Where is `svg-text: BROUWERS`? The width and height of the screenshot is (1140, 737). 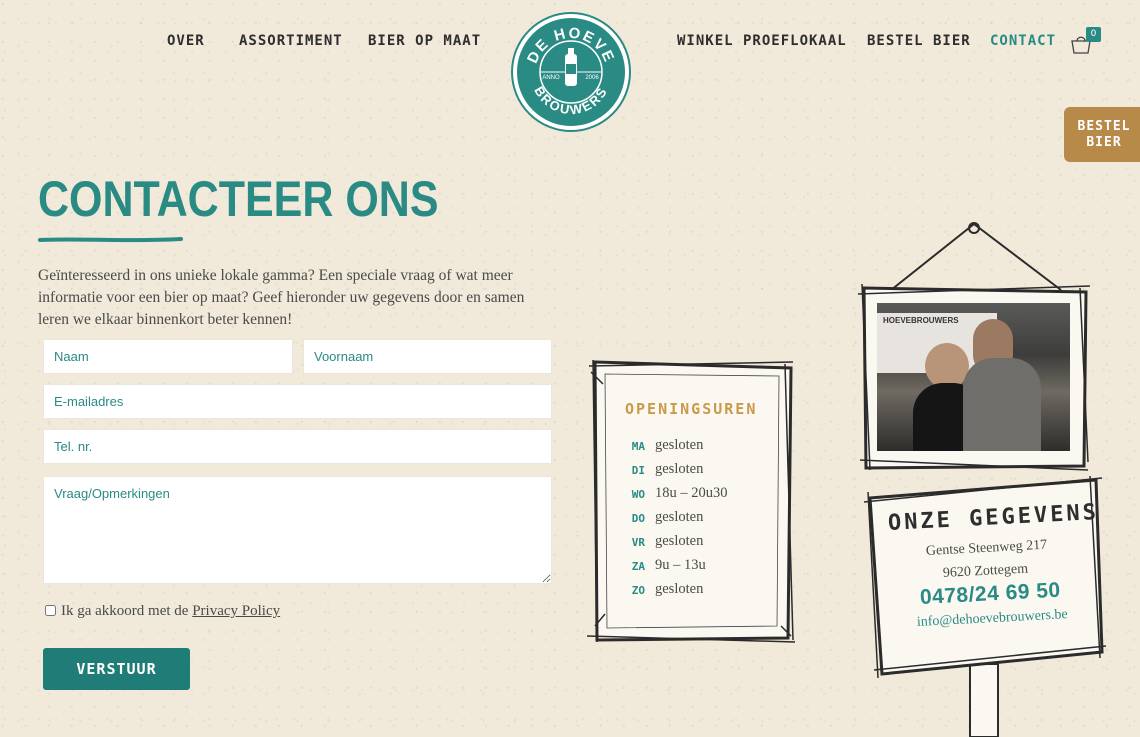
svg-text: BROUWERS is located at coordinates (570, 101).